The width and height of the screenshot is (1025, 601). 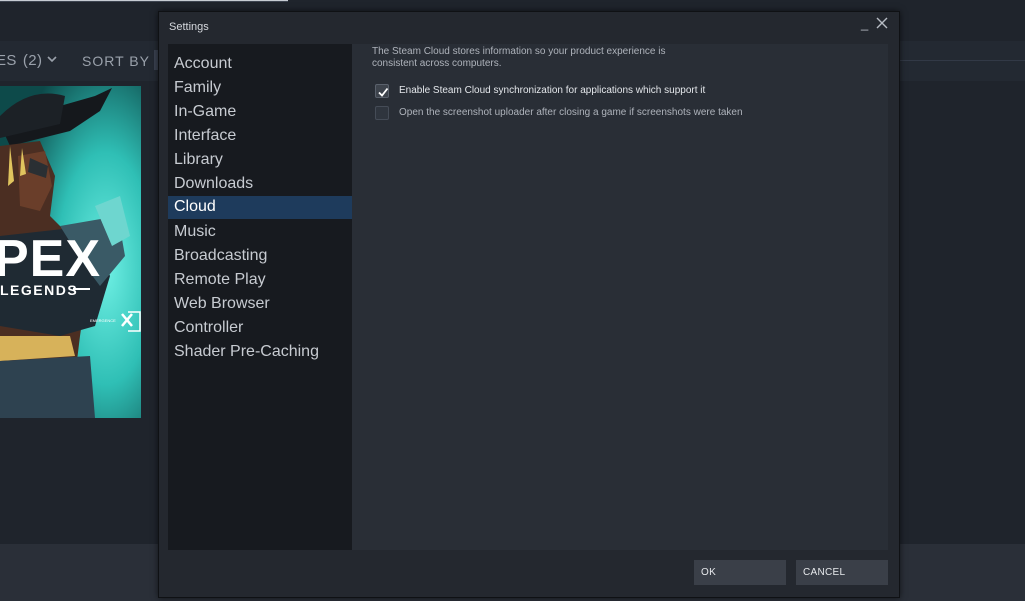 I want to click on close-icon, so click(x=882, y=23).